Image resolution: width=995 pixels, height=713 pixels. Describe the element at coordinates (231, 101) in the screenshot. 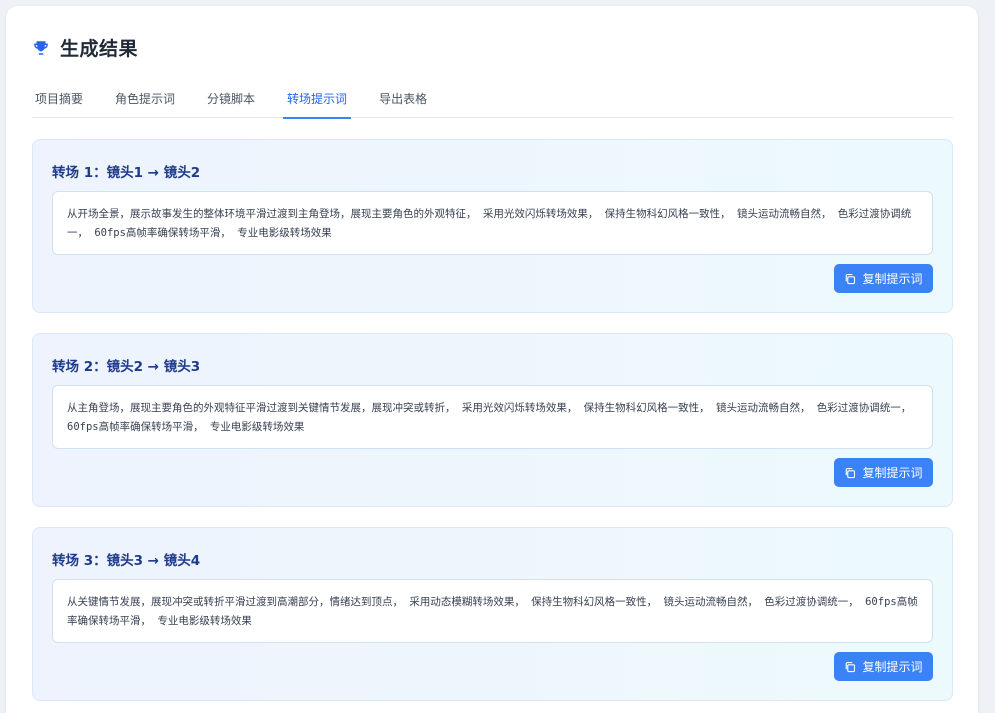

I see `tab-storyboard-script: 分镜脚本` at that location.